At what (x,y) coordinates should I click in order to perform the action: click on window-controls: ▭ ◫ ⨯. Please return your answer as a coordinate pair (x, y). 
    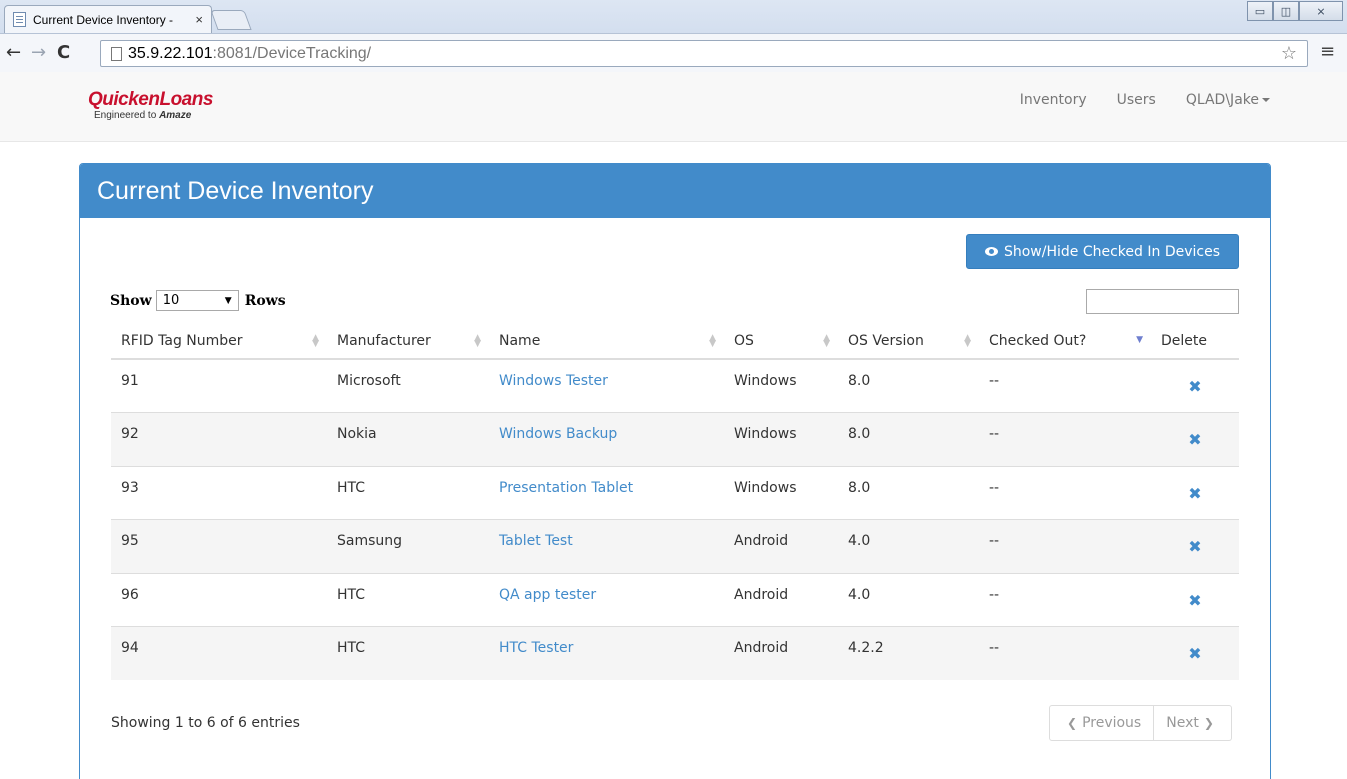
    Looking at the image, I should click on (1295, 11).